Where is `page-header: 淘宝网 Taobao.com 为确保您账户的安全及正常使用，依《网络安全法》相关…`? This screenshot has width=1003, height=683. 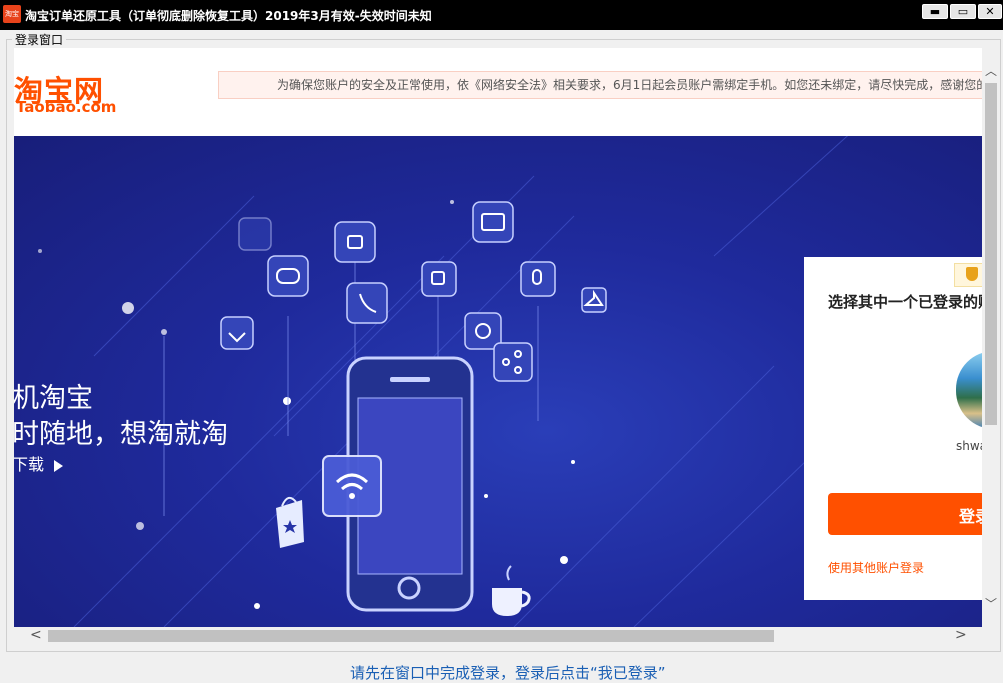
page-header: 淘宝网 Taobao.com 为确保您账户的安全及正常使用，依《网络安全法》相关… is located at coordinates (498, 92).